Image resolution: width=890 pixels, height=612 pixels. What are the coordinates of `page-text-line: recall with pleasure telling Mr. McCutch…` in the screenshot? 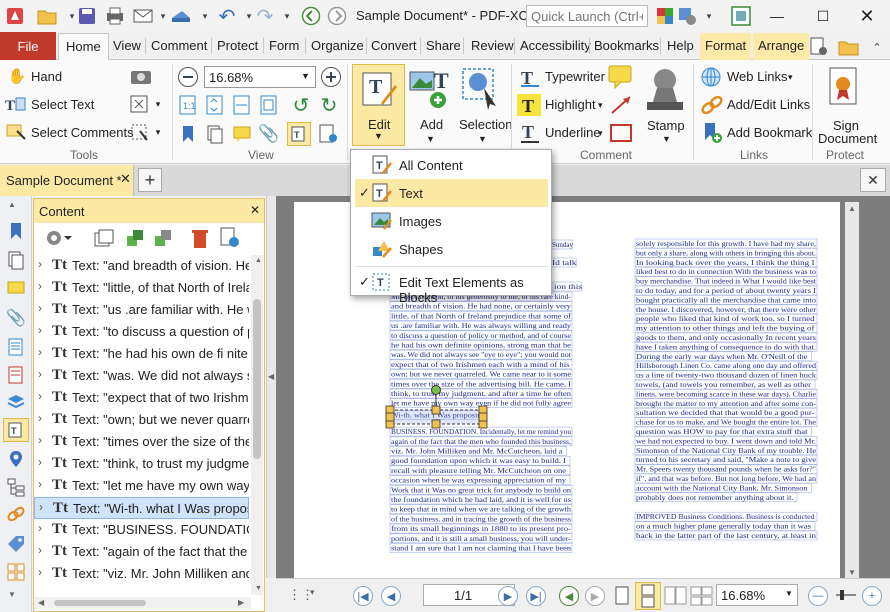 It's located at (478, 471).